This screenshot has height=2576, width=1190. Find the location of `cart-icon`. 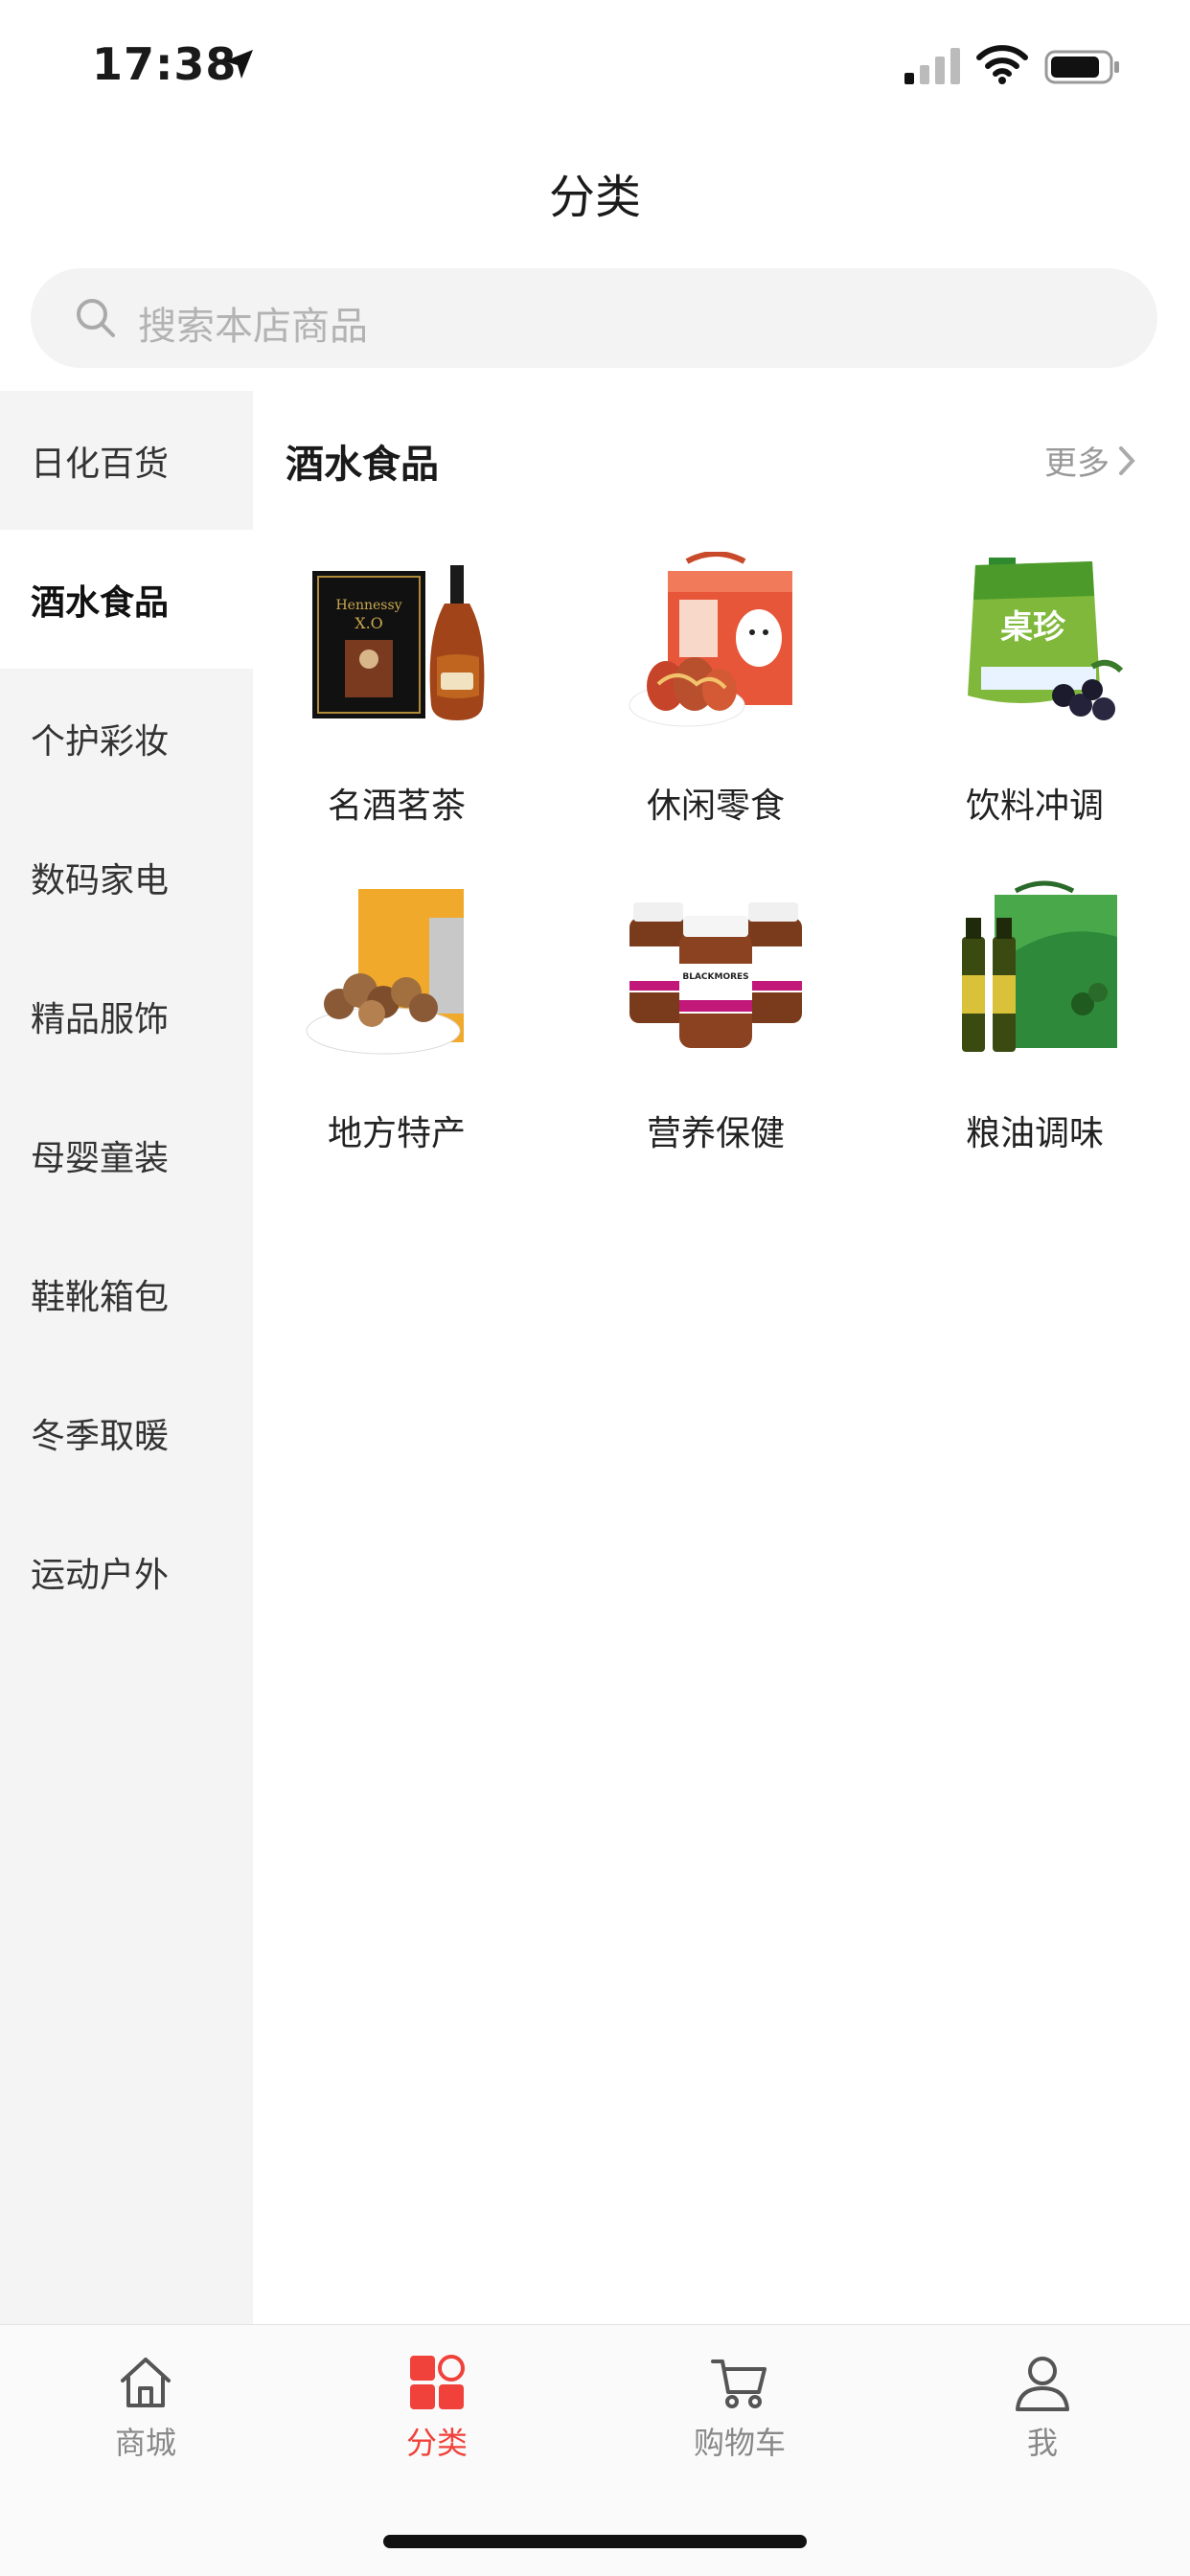

cart-icon is located at coordinates (739, 2384).